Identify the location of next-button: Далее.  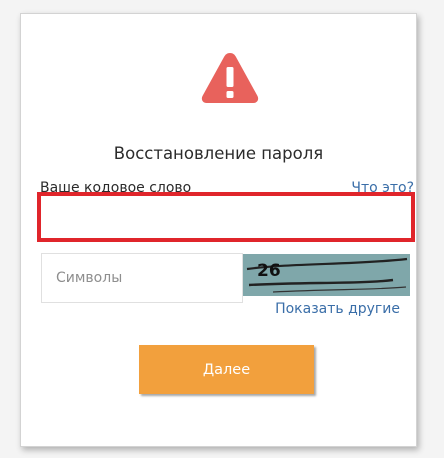
(226, 369).